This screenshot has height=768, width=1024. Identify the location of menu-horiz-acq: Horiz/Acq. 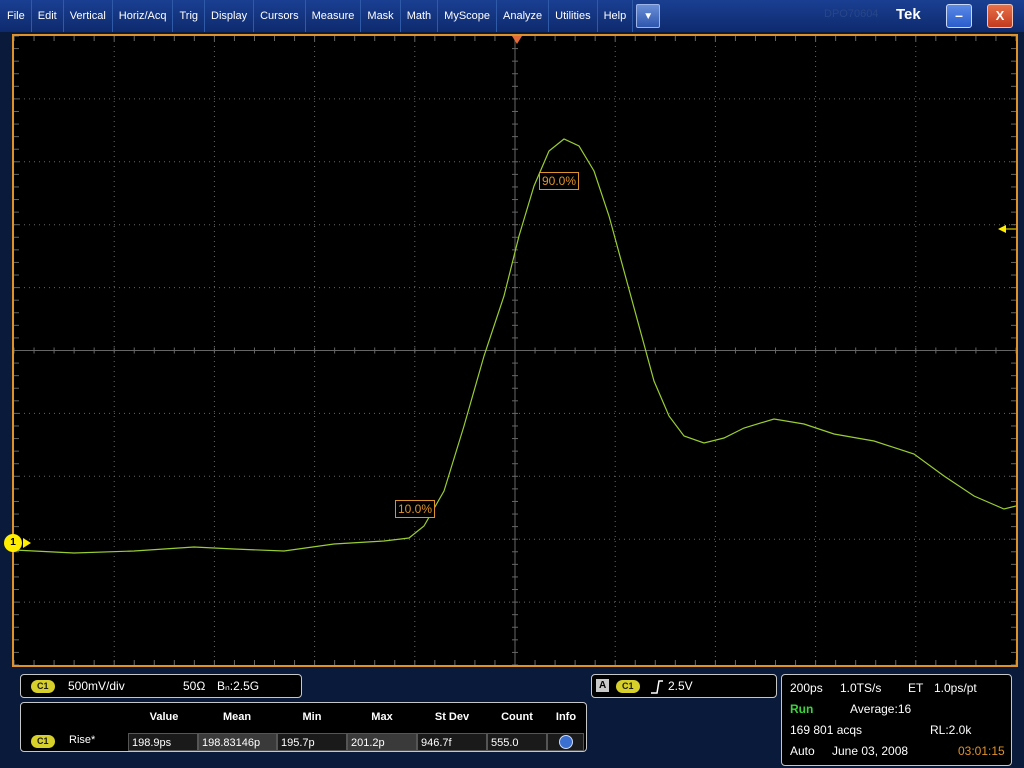
(143, 16).